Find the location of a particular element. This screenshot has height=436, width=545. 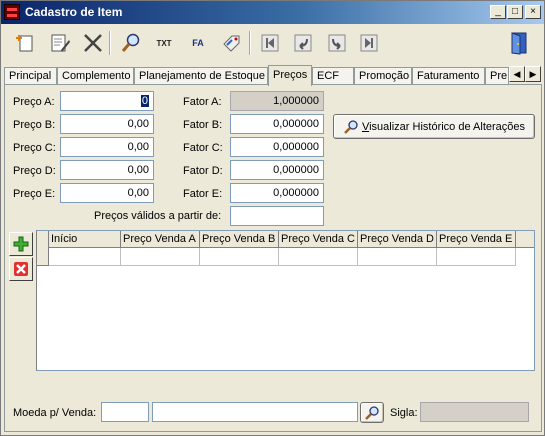

delete-icon is located at coordinates (93, 43).